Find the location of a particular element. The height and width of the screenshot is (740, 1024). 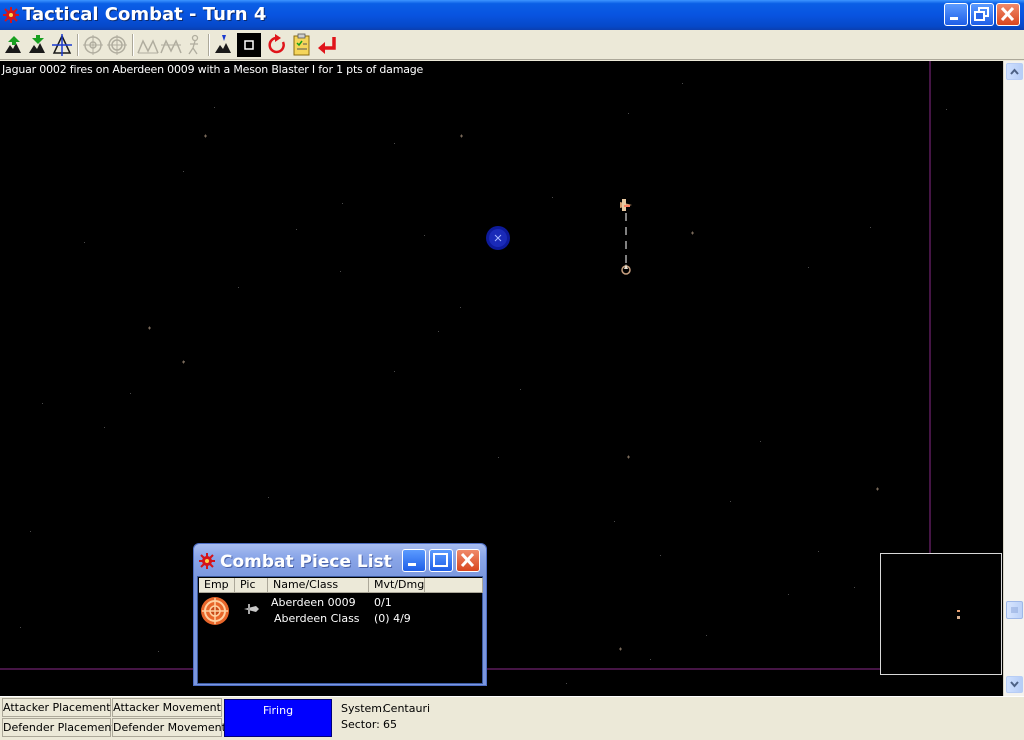

ship-icon is located at coordinates (223, 44).